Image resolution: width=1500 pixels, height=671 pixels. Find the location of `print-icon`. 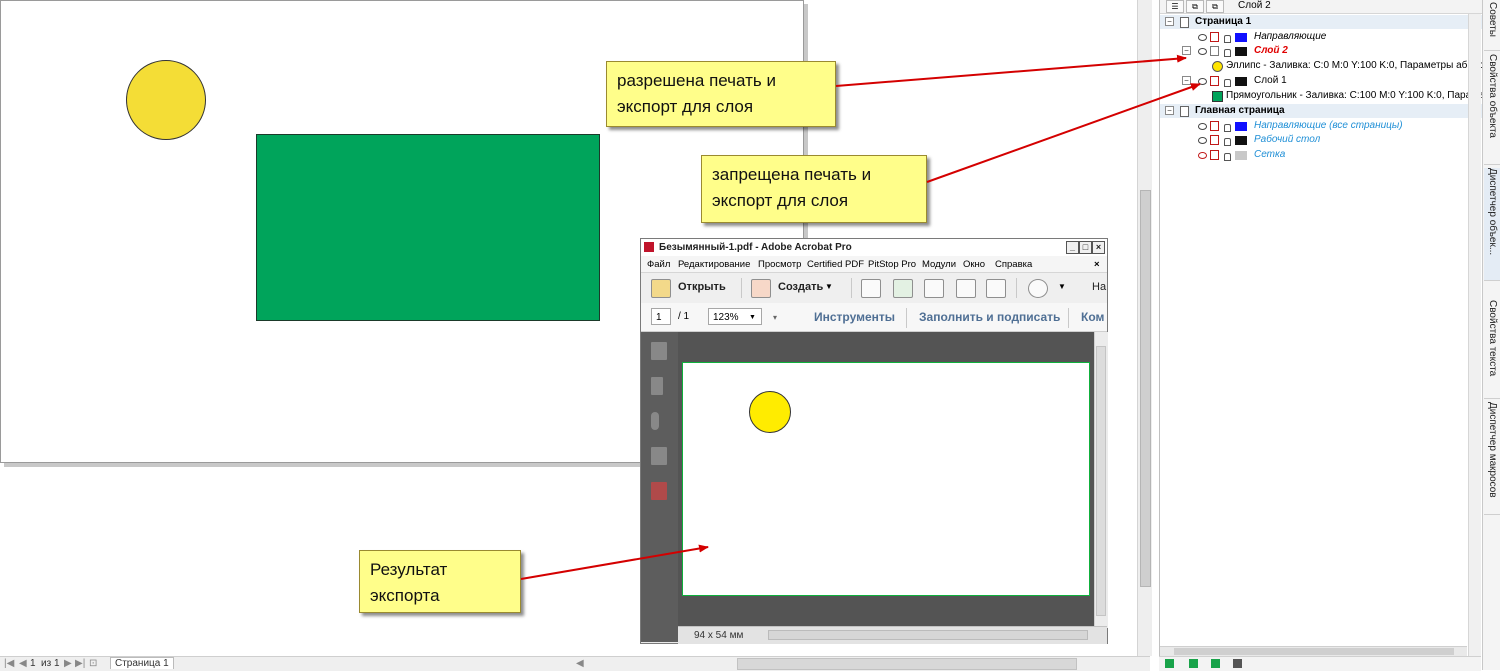

print-icon is located at coordinates (934, 288).